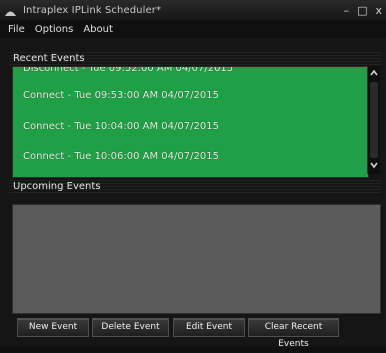 Image resolution: width=386 pixels, height=353 pixels. I want to click on window-title: Intraplex IPLink Scheduler*, so click(92, 10).